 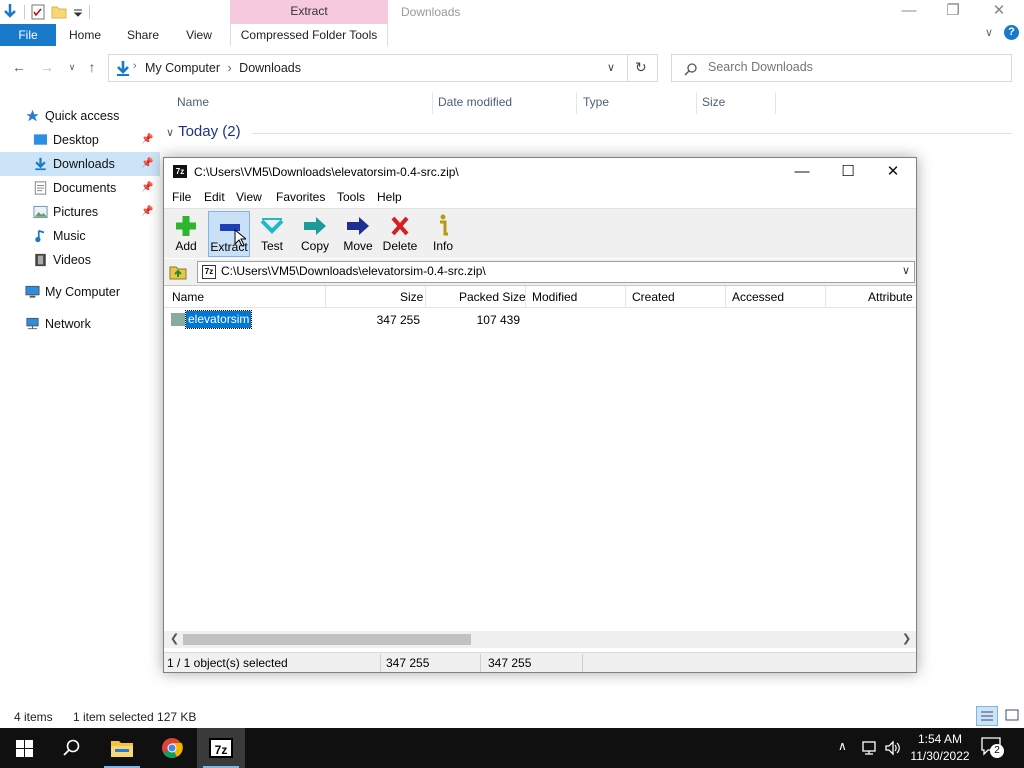 I want to click on copy-button: Copy, so click(x=315, y=234).